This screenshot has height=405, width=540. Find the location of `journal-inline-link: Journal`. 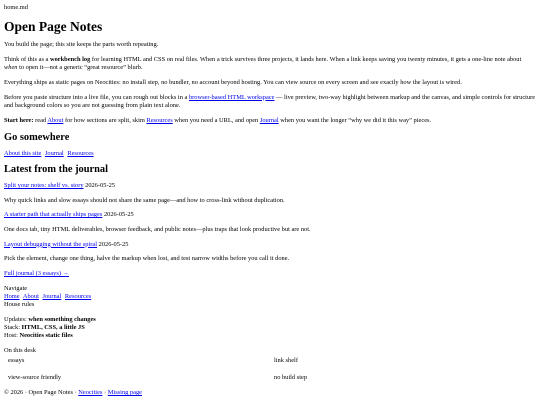

journal-inline-link: Journal is located at coordinates (269, 120).